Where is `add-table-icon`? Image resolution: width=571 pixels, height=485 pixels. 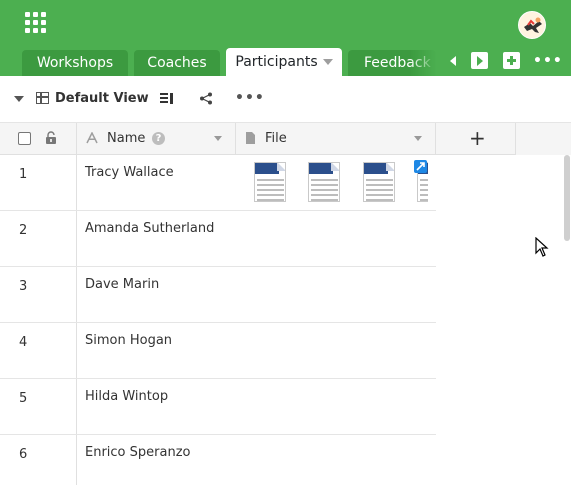 add-table-icon is located at coordinates (511, 60).